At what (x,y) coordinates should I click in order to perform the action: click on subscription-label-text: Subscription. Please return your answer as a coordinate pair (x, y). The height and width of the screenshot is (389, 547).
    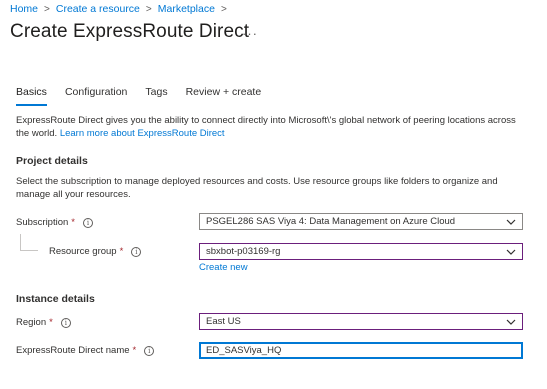
    Looking at the image, I should click on (42, 222).